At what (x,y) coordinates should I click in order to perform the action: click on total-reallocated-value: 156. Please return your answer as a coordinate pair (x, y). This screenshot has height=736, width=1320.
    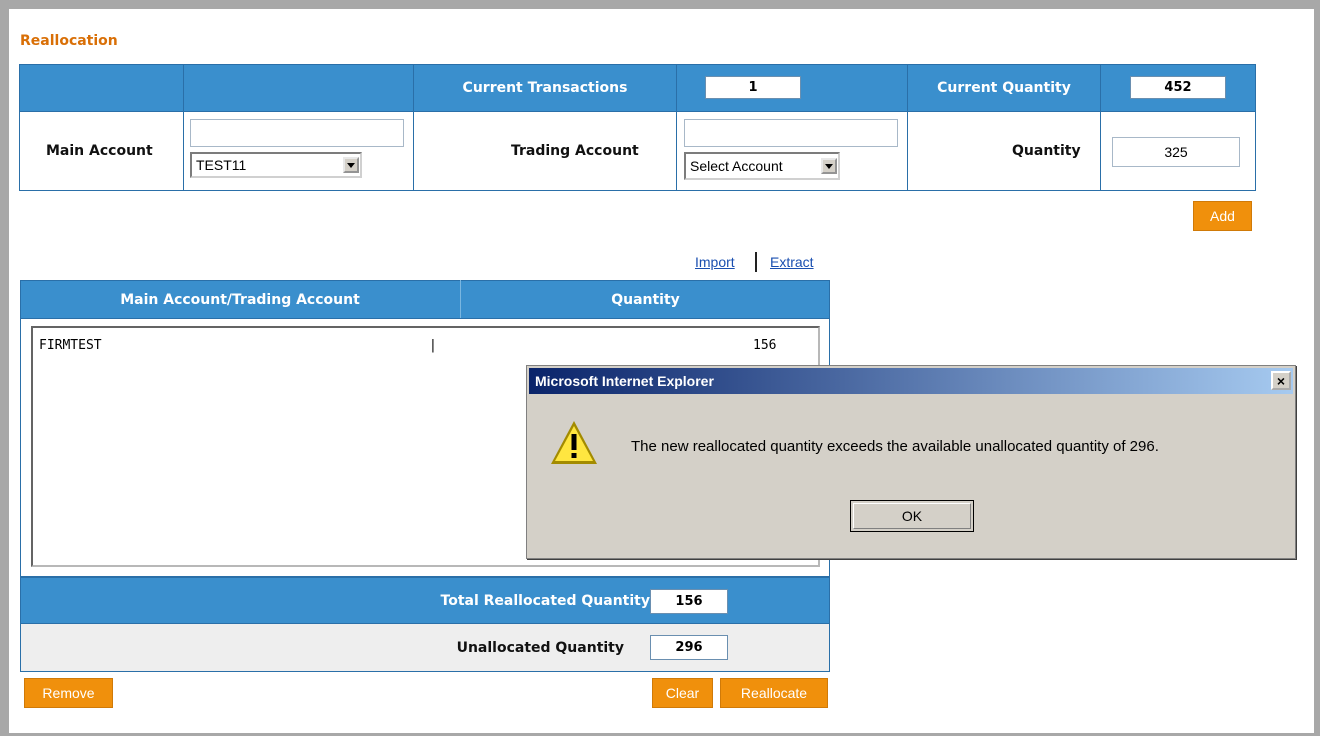
    Looking at the image, I should click on (689, 601).